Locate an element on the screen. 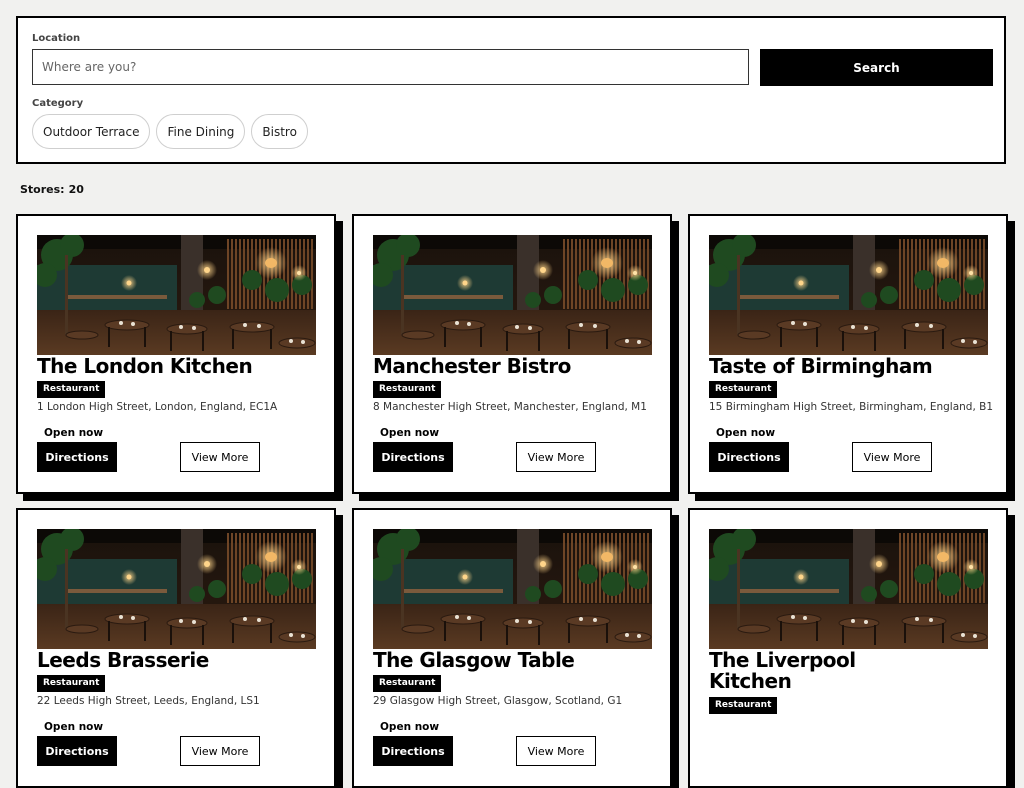 The height and width of the screenshot is (788, 1024). store-count-value: 20 is located at coordinates (76, 189).